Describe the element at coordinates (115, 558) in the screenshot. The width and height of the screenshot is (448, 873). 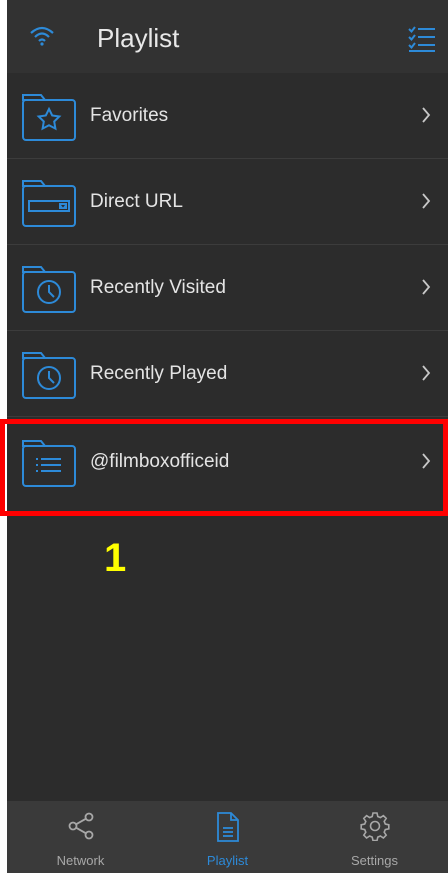
I see `step-number-label: 1` at that location.